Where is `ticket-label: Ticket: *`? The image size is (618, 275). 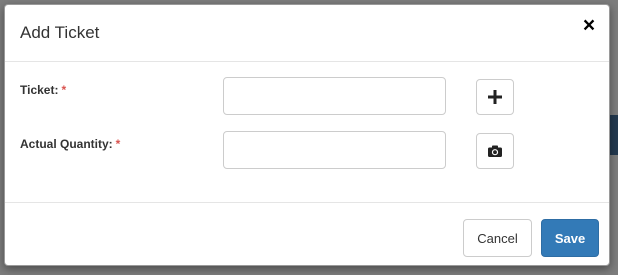
ticket-label: Ticket: * is located at coordinates (43, 90).